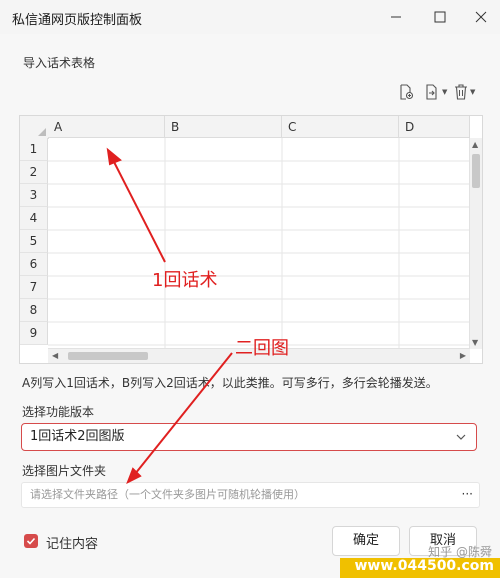 The width and height of the screenshot is (500, 578). Describe the element at coordinates (34, 149) in the screenshot. I see `row-header: 1` at that location.